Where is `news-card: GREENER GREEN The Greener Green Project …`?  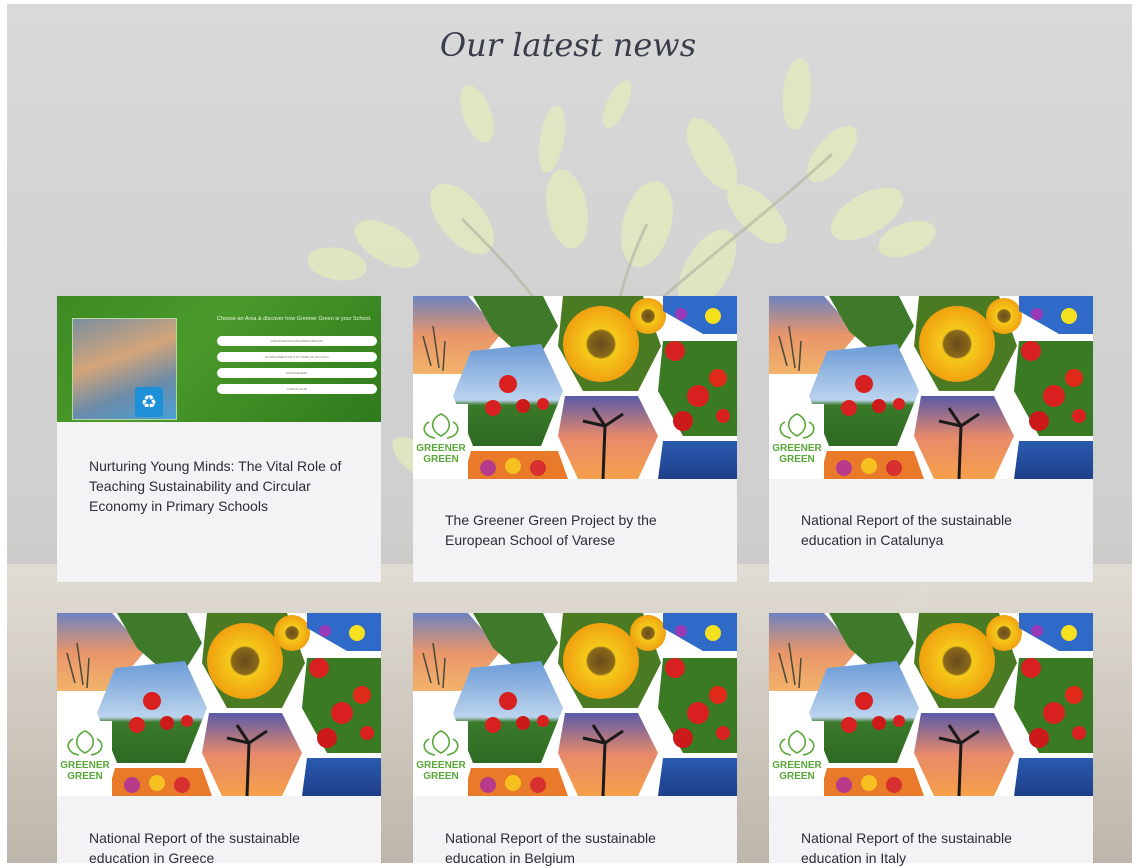
news-card: GREENER GREEN The Greener Green Project … is located at coordinates (575, 439).